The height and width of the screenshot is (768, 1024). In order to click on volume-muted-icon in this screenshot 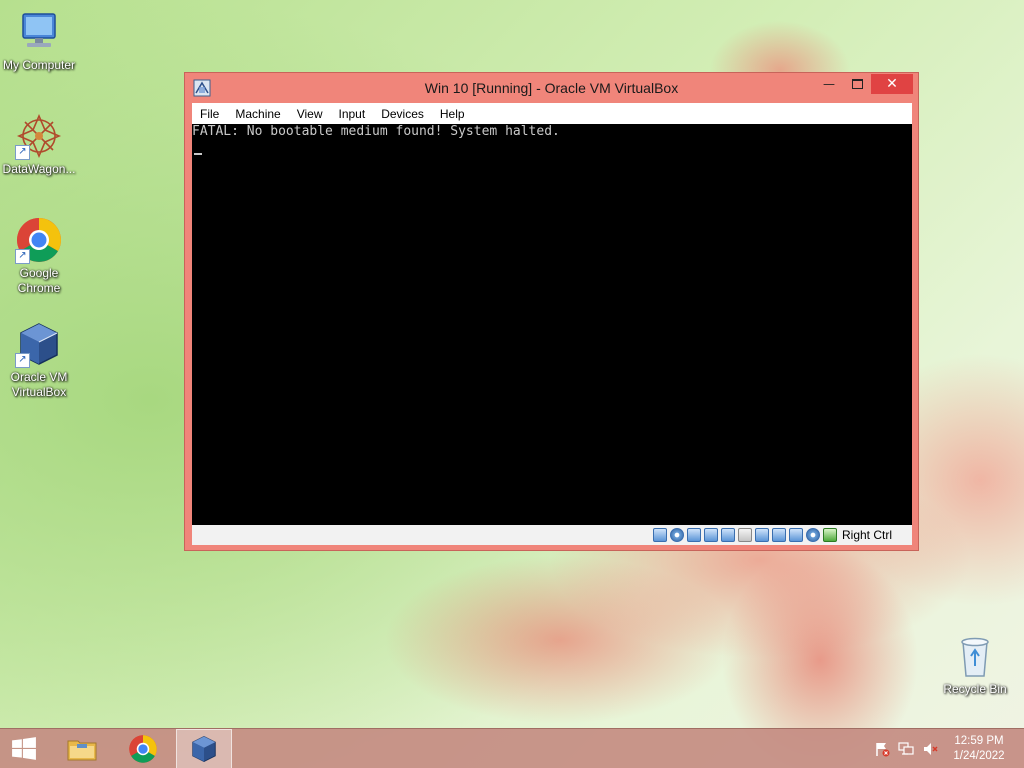, I will do `click(930, 749)`.